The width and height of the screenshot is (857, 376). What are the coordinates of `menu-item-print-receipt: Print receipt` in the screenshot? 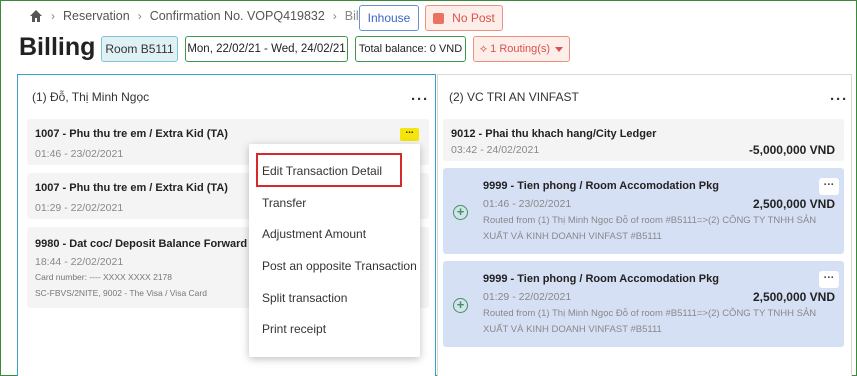 It's located at (294, 329).